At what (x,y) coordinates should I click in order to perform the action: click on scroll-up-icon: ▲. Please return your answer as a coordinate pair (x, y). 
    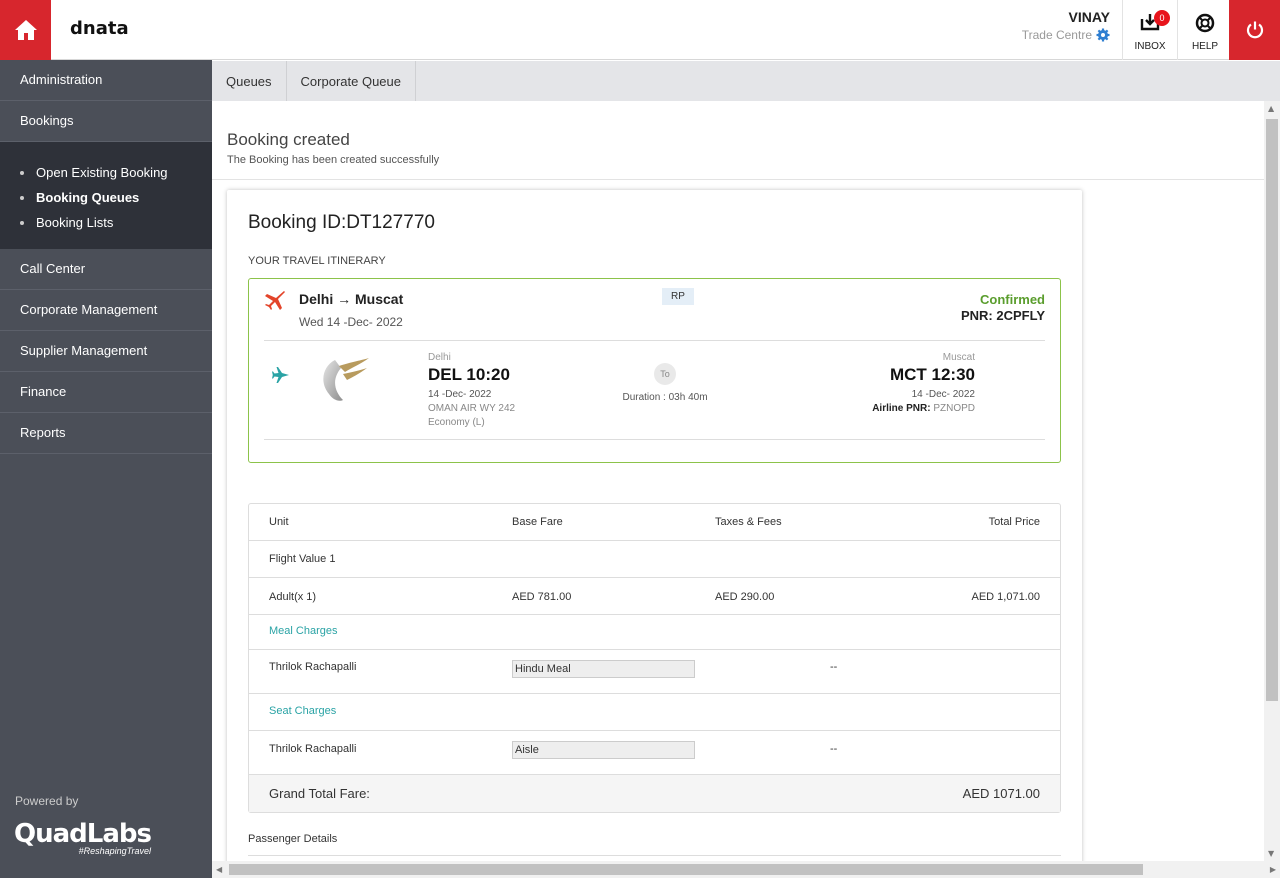
    Looking at the image, I should click on (1271, 108).